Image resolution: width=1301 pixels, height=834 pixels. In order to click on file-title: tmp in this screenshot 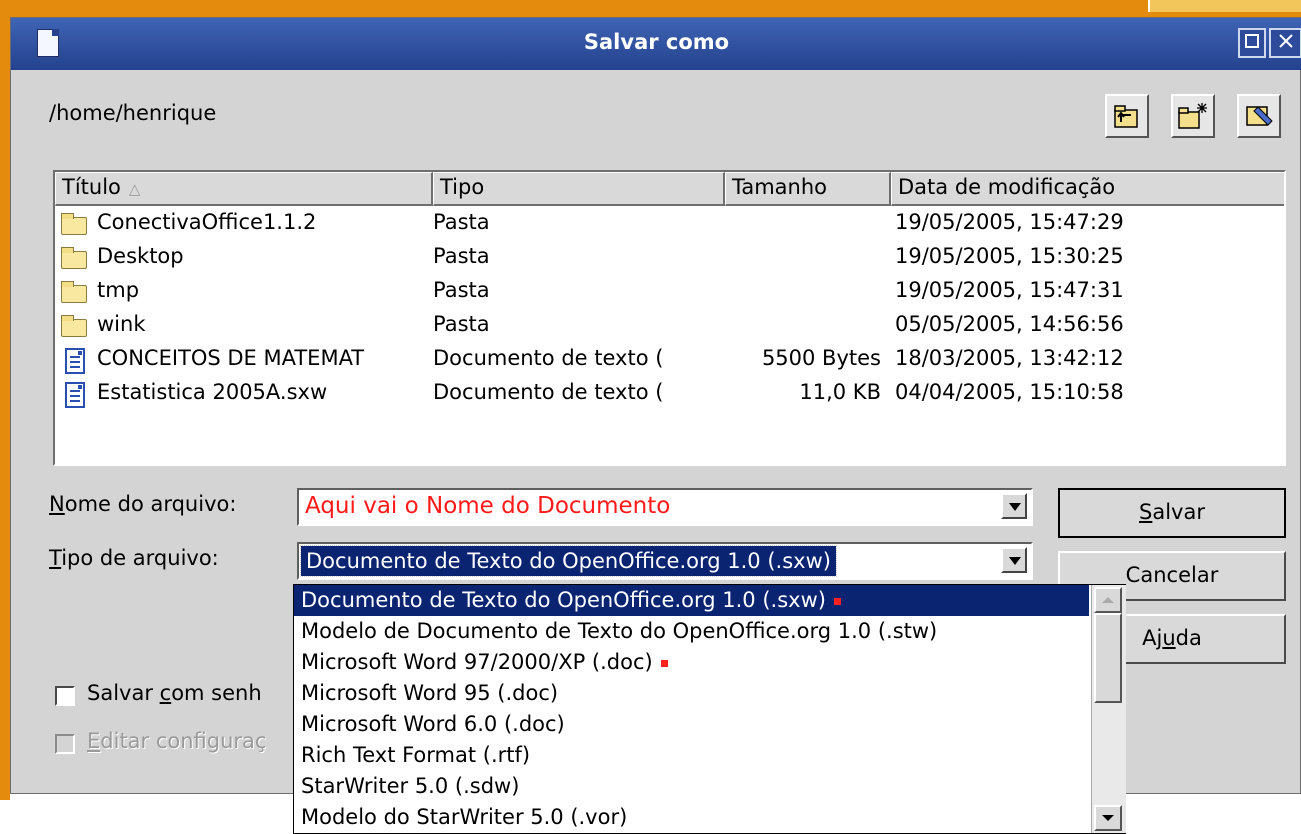, I will do `click(118, 290)`.